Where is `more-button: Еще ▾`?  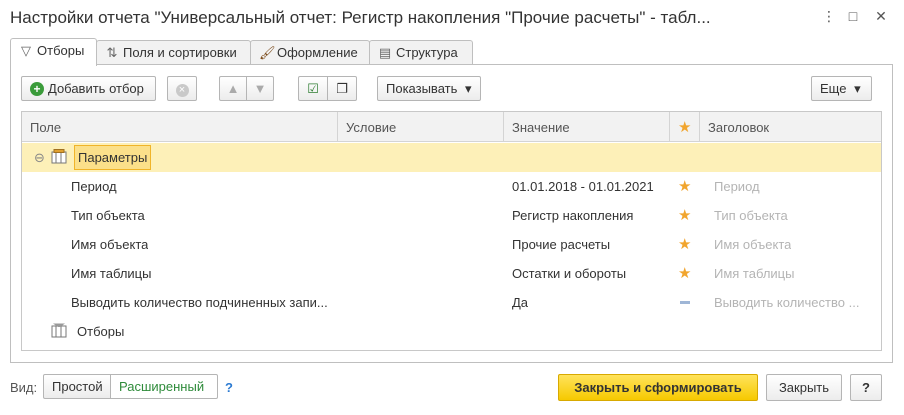
more-button: Еще ▾ is located at coordinates (841, 88).